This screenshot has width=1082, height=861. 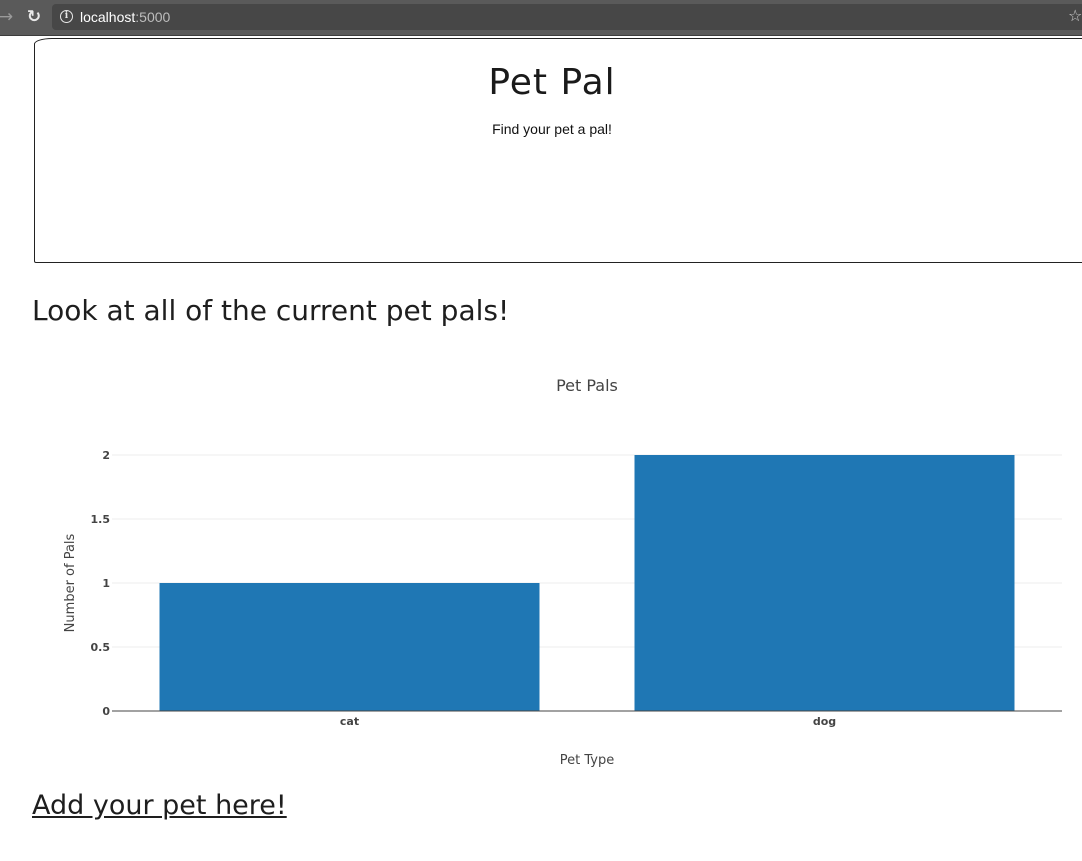 I want to click on url-host: localhost, so click(x=108, y=17).